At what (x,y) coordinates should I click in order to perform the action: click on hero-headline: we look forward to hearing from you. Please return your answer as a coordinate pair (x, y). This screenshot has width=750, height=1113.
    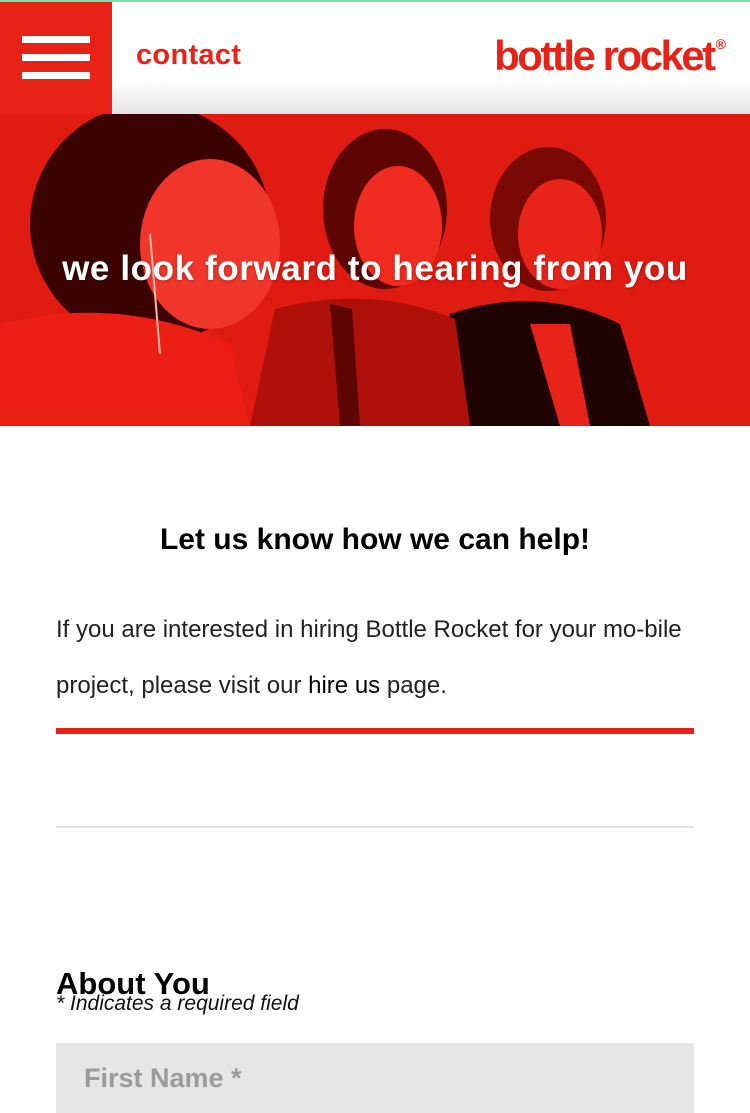
    Looking at the image, I should click on (375, 268).